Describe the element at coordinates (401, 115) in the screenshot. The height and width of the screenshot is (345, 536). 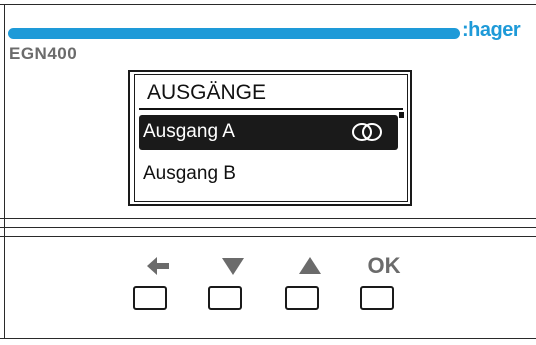
I see `scroll-indicator` at that location.